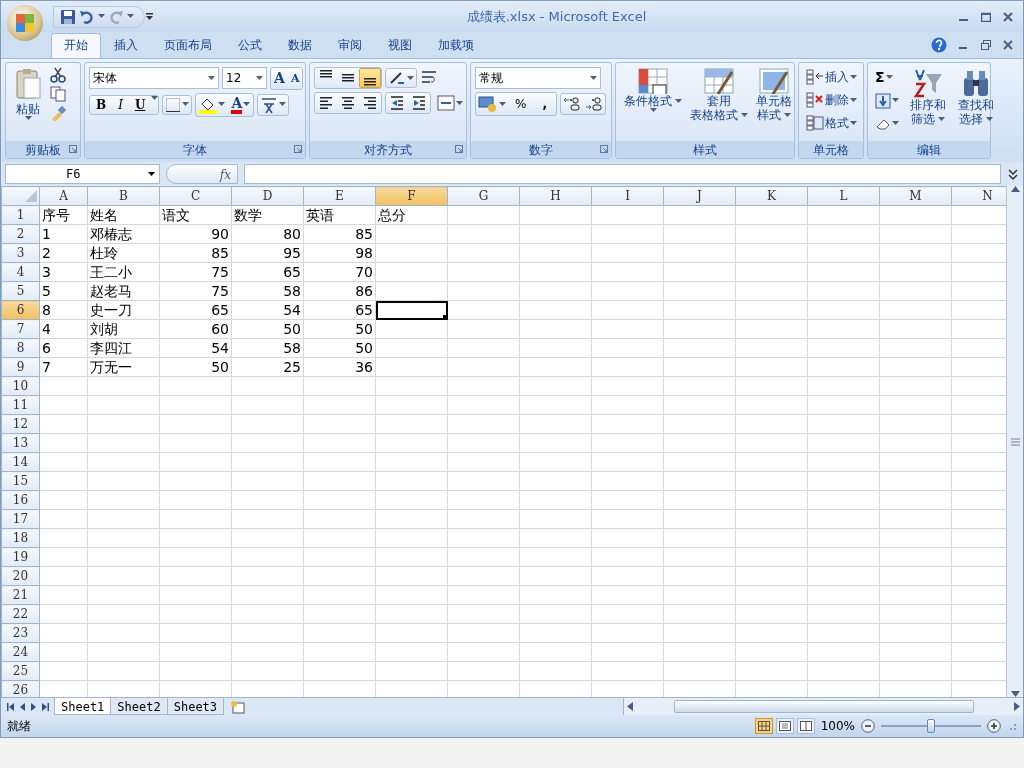 This screenshot has width=1024, height=768. What do you see at coordinates (544, 104) in the screenshot?
I see `comma-button: ,` at bounding box center [544, 104].